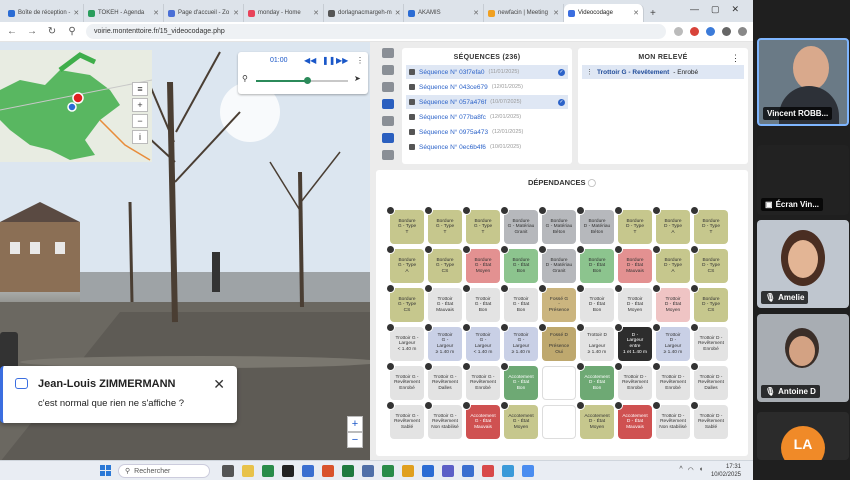 The height and width of the screenshot is (480, 850). I want to click on layers-icon: ≡, so click(140, 89).